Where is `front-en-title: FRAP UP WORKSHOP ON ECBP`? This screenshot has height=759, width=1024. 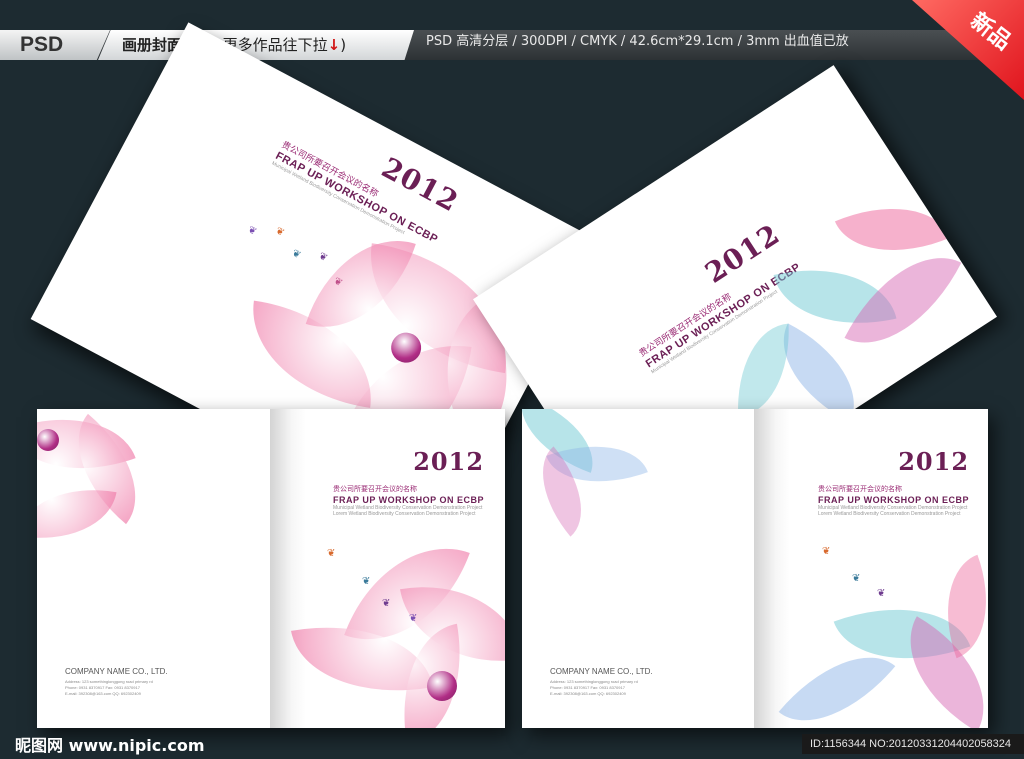
front-en-title: FRAP UP WORKSHOP ON ECBP is located at coordinates (409, 500).